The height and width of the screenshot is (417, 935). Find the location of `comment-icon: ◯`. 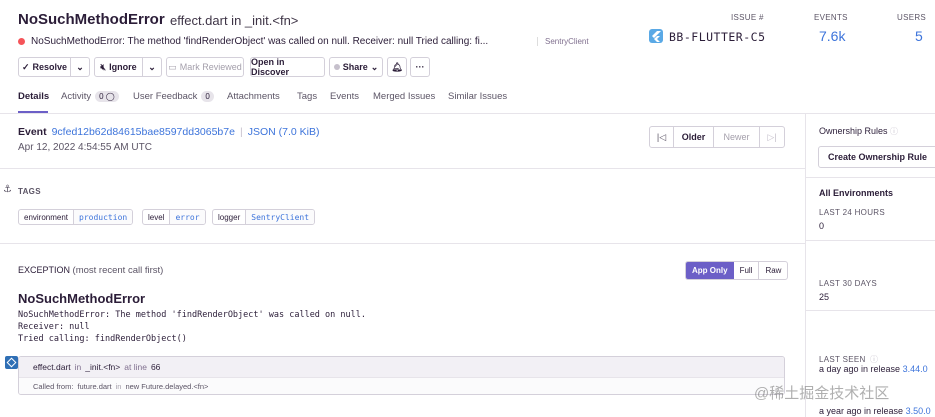

comment-icon: ◯ is located at coordinates (110, 96).